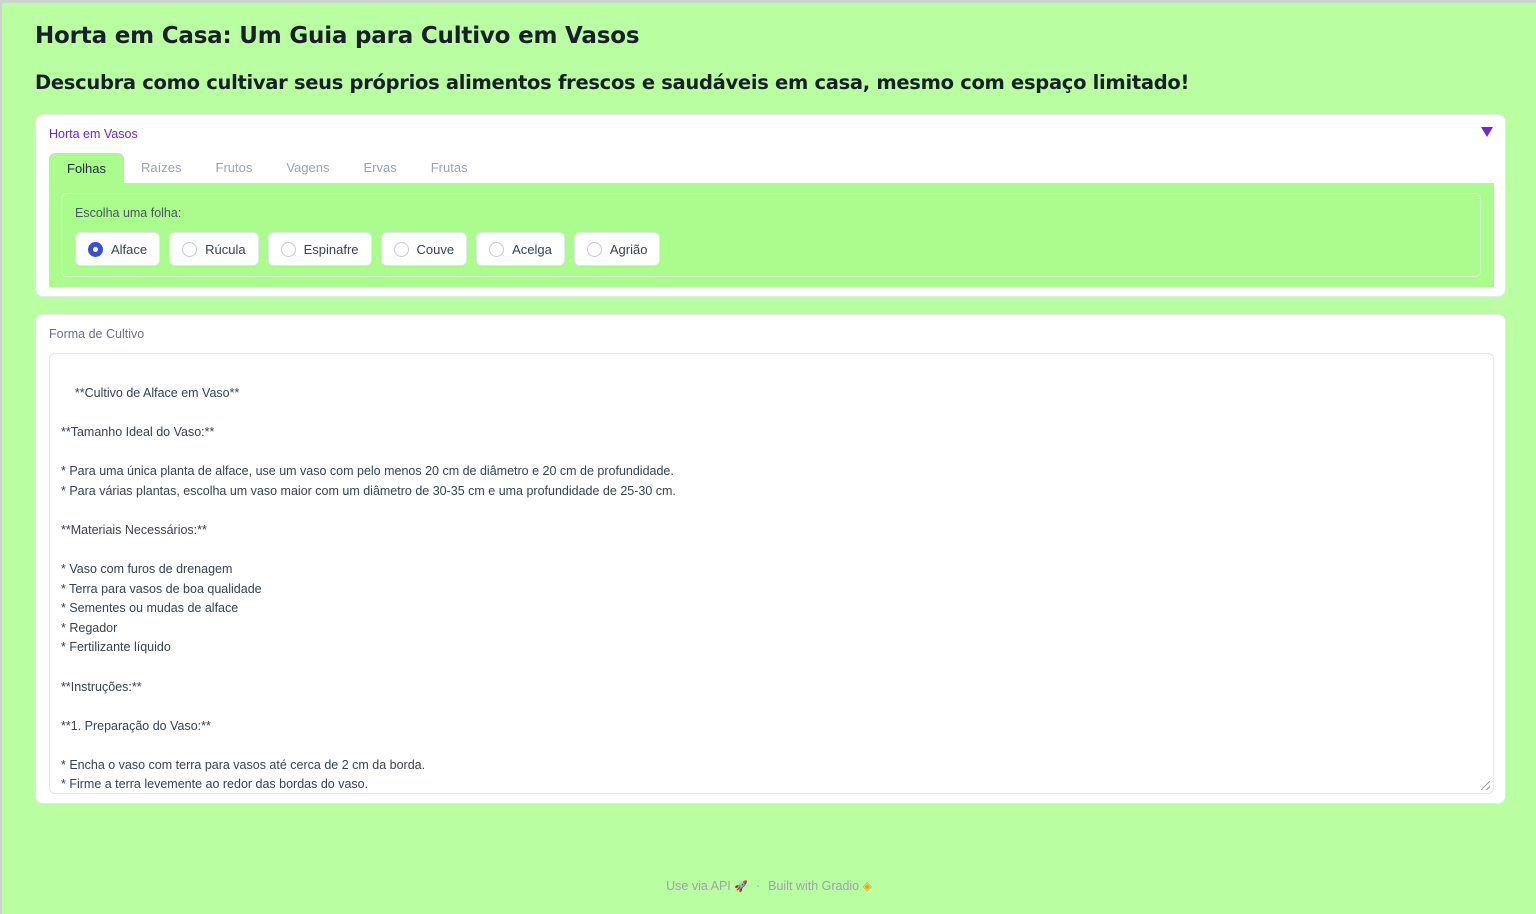 This screenshot has height=914, width=1536. I want to click on resize-handle-icon, so click(1485, 785).